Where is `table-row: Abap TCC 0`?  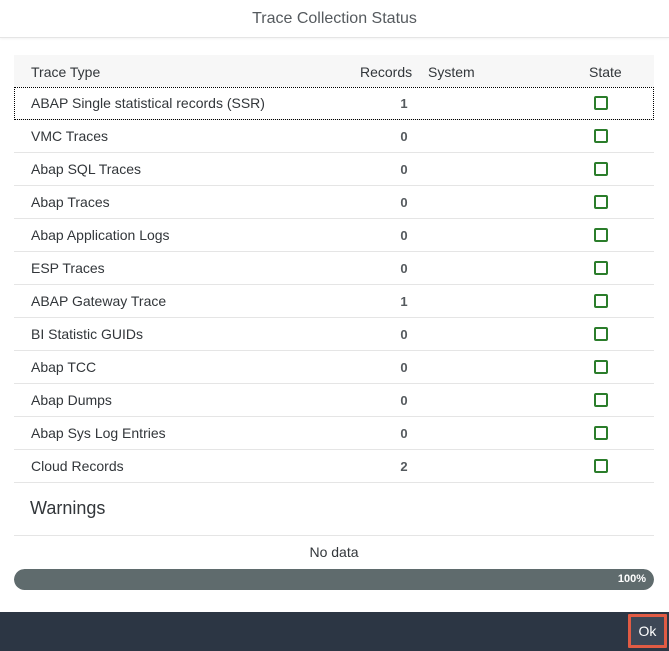 table-row: Abap TCC 0 is located at coordinates (334, 367).